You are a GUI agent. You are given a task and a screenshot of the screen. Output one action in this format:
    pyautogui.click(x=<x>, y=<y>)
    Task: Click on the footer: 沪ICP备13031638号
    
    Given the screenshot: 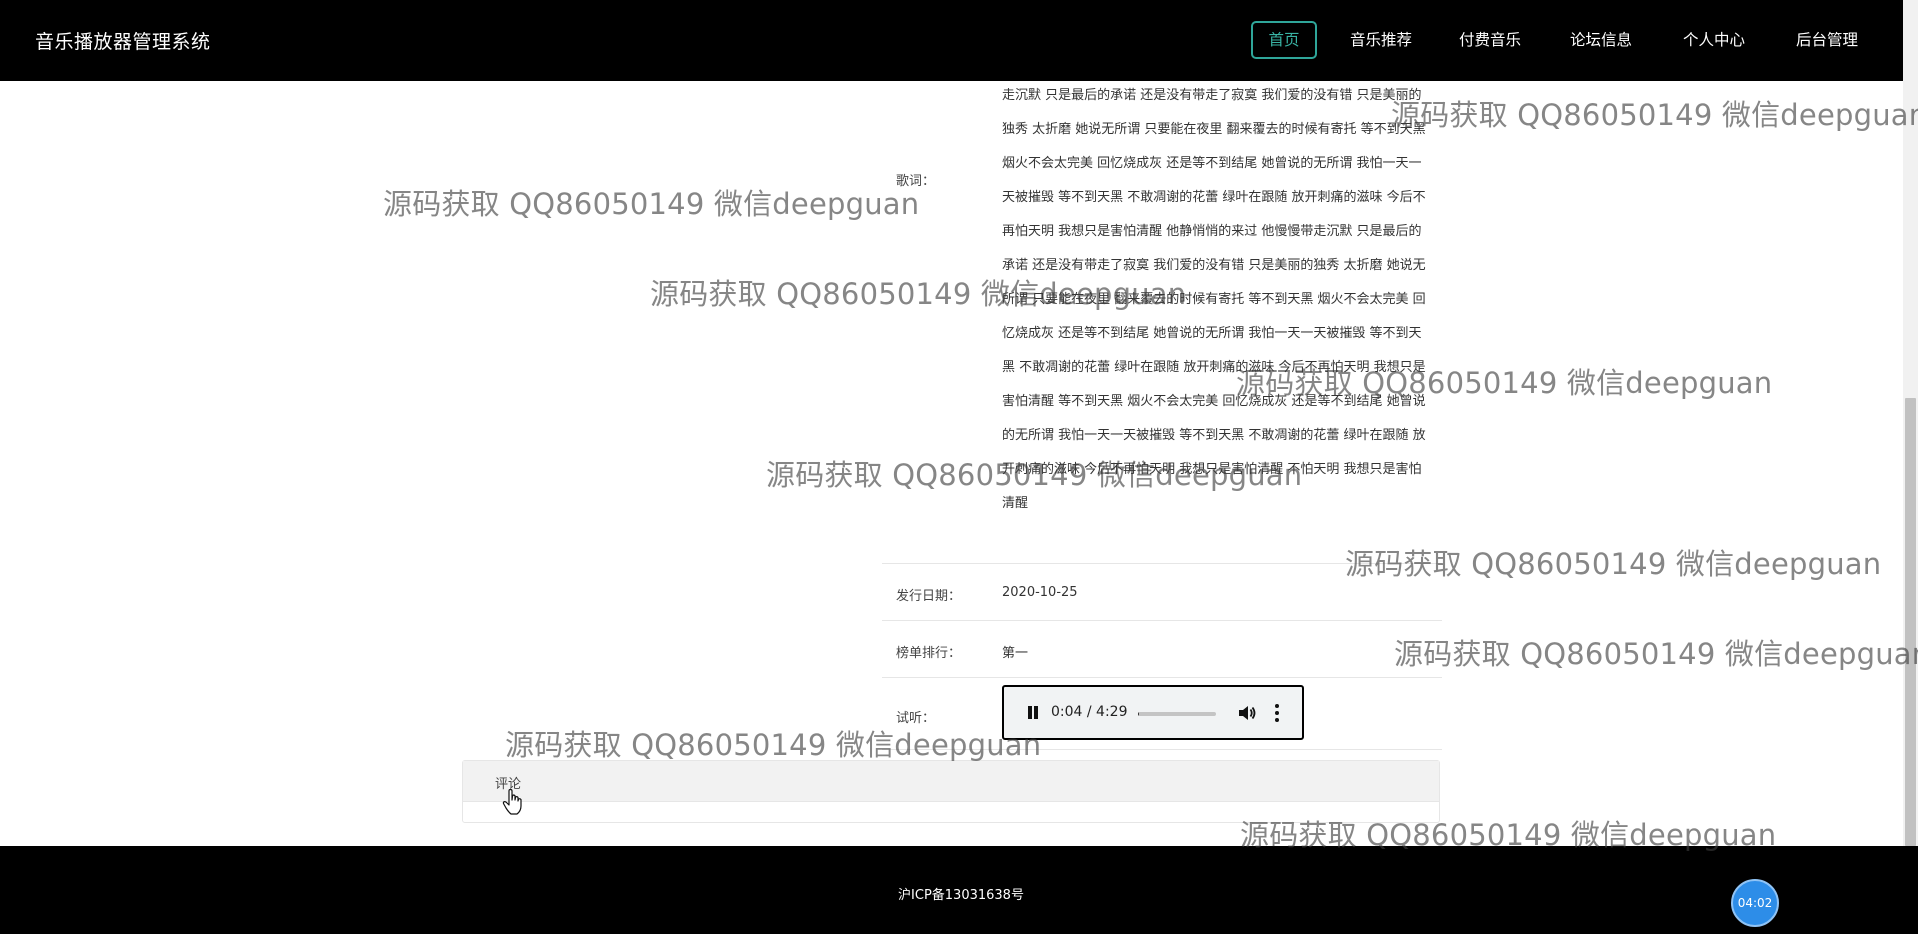 What is the action you would take?
    pyautogui.click(x=959, y=890)
    